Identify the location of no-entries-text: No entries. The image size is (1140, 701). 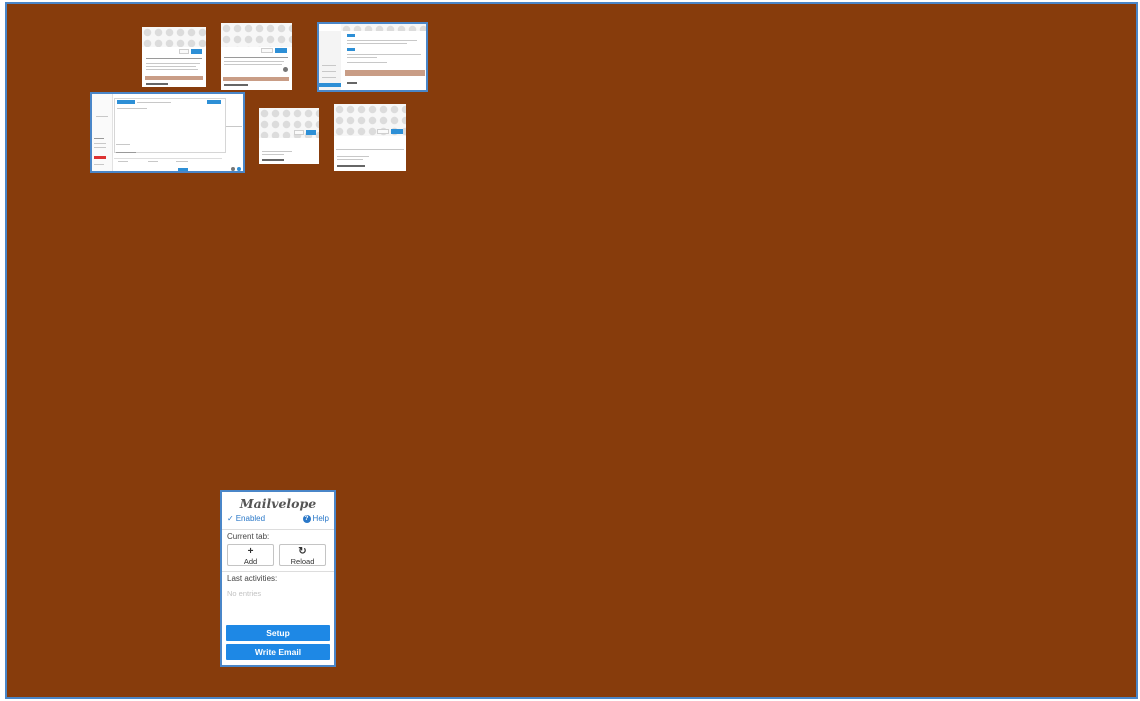
(244, 593).